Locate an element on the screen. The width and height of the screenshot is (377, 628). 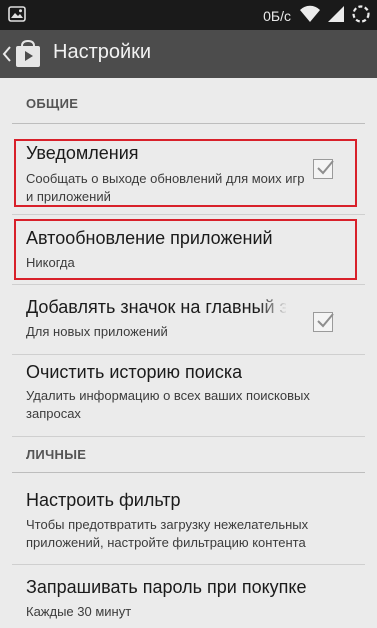
setting-subtitle: Каждые 30 минут is located at coordinates (79, 611).